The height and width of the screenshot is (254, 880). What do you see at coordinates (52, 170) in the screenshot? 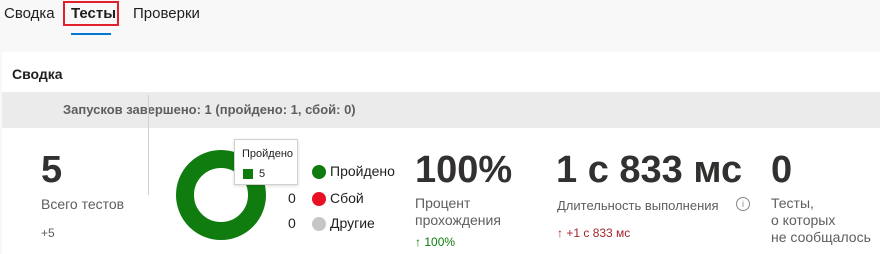
I see `total-tests-value: 5` at bounding box center [52, 170].